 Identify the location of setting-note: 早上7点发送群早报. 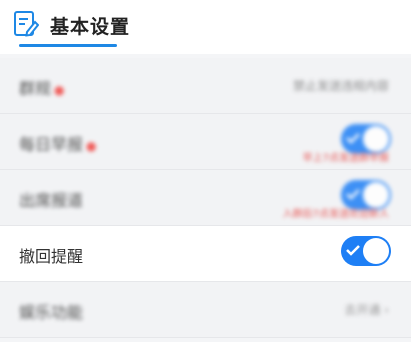
(345, 158).